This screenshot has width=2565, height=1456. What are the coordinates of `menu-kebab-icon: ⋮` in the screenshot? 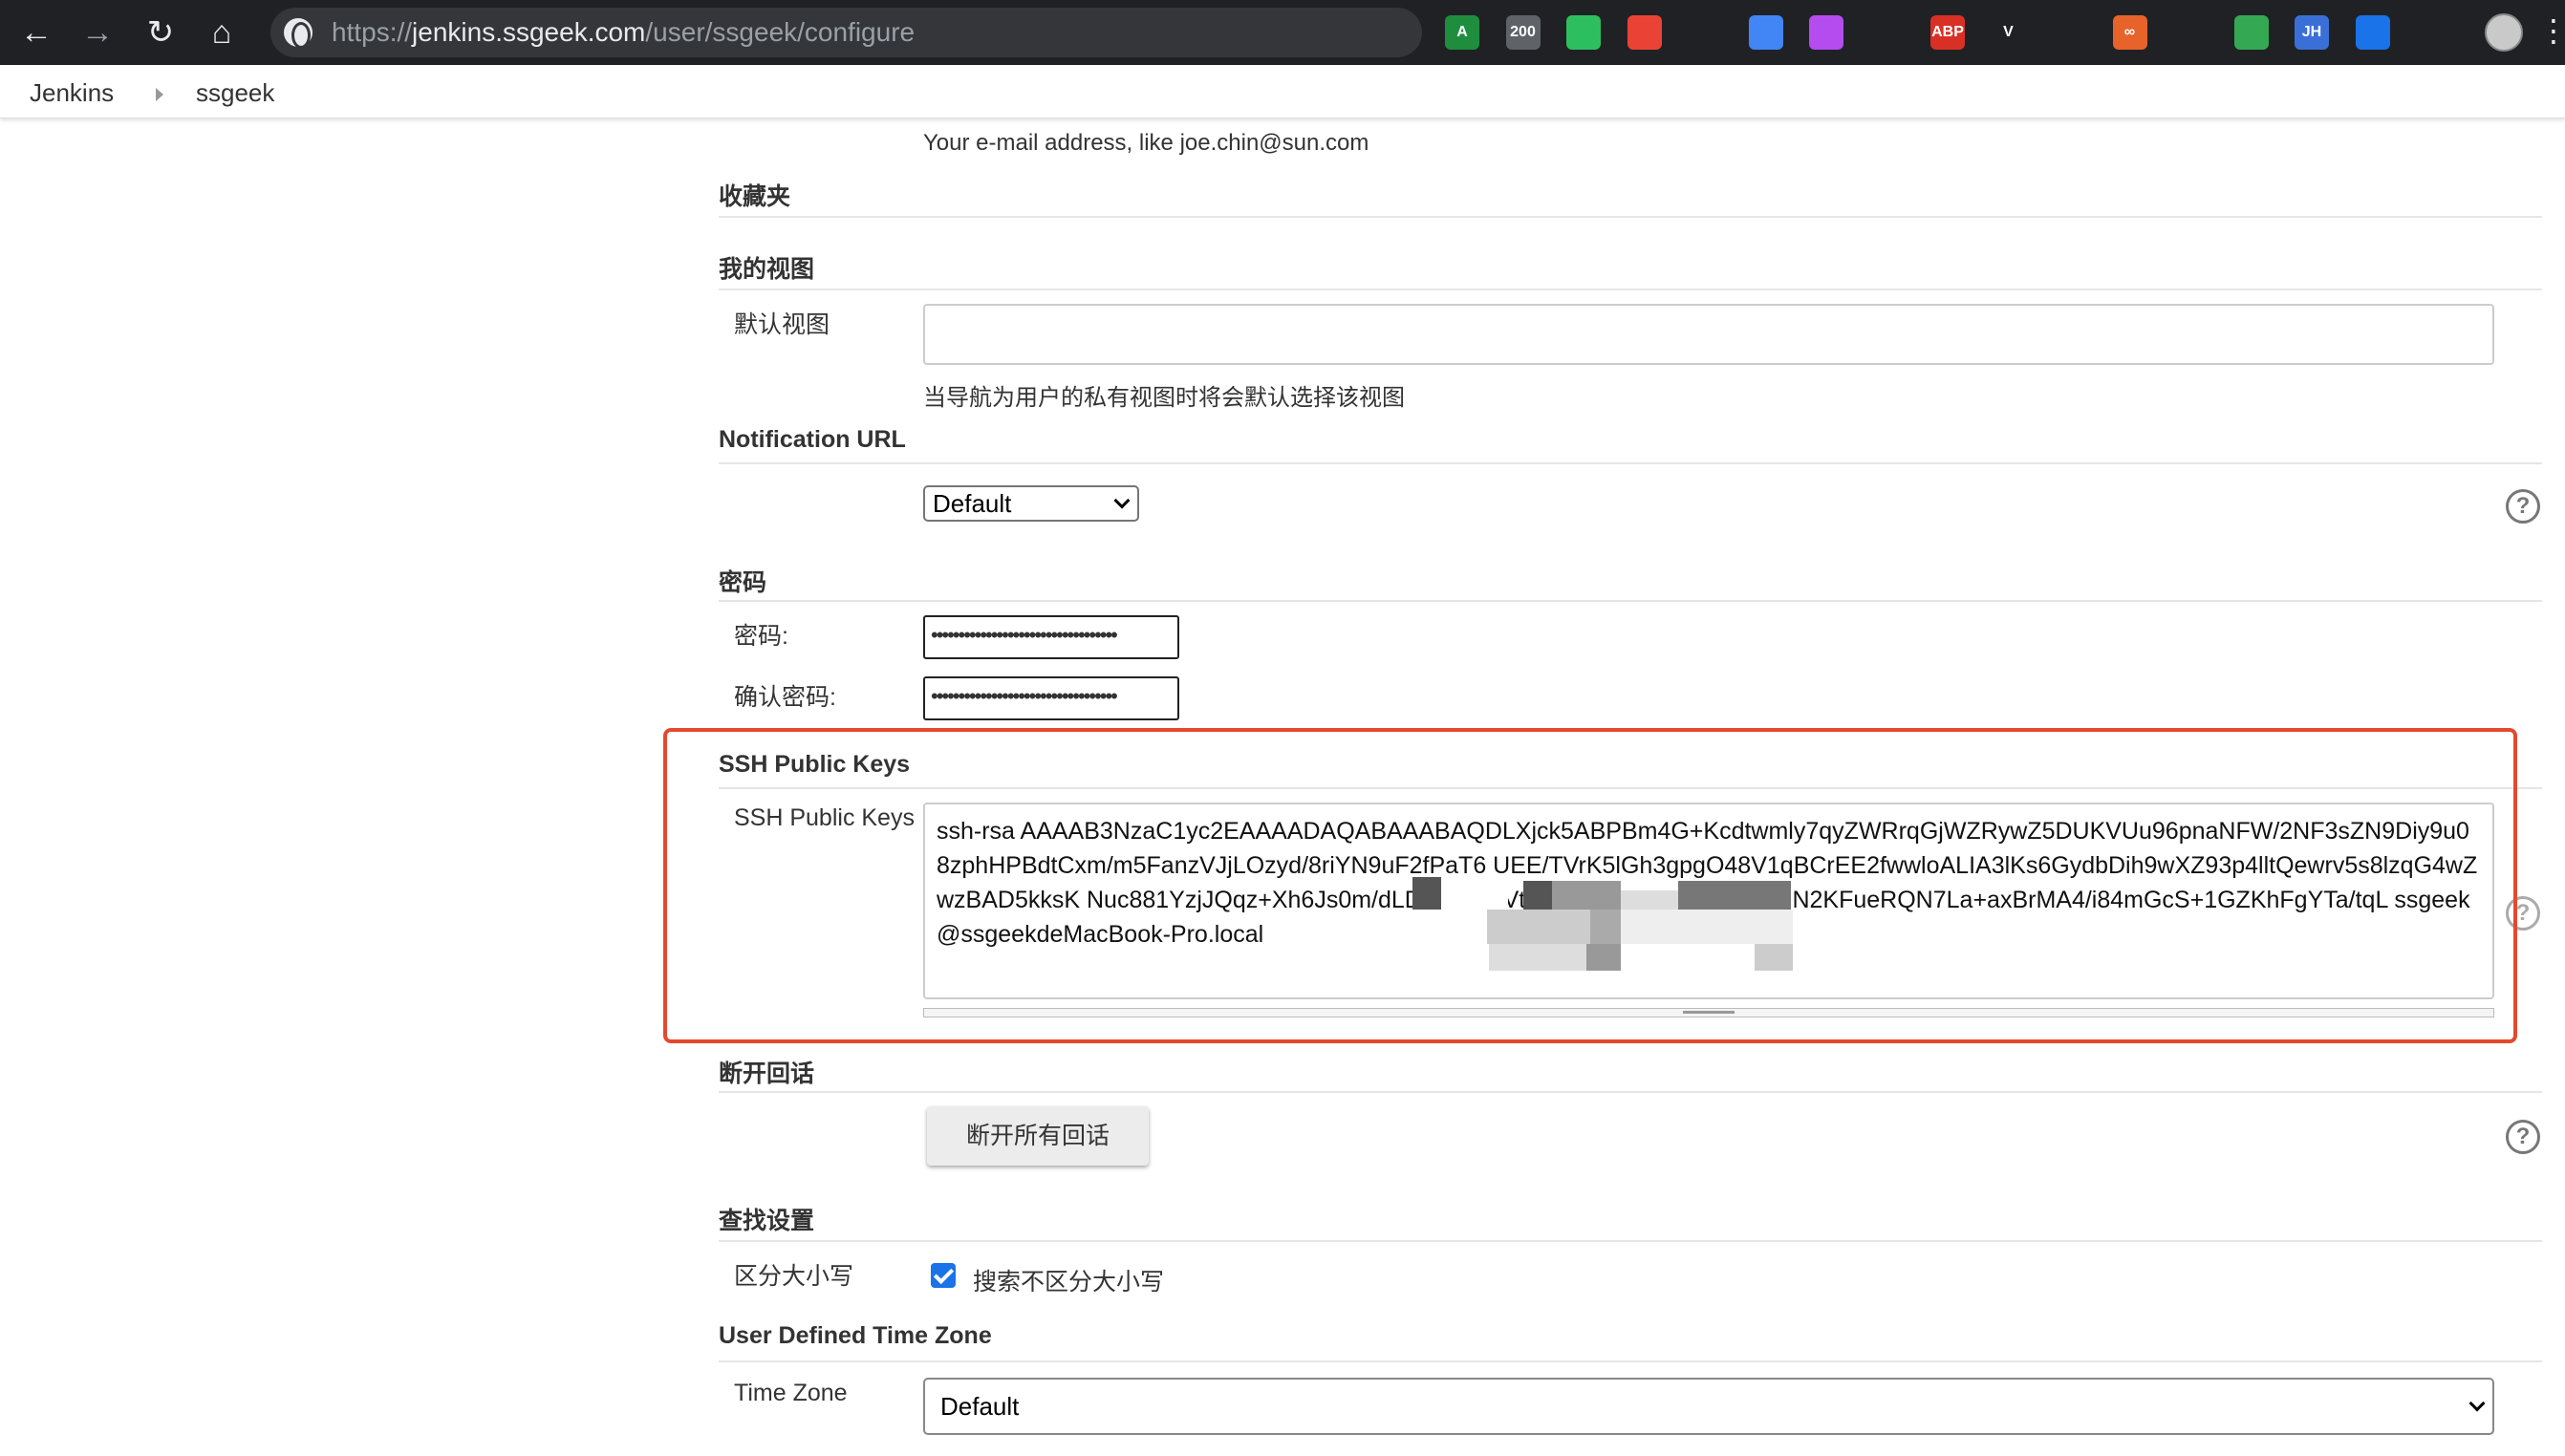 It's located at (2551, 33).